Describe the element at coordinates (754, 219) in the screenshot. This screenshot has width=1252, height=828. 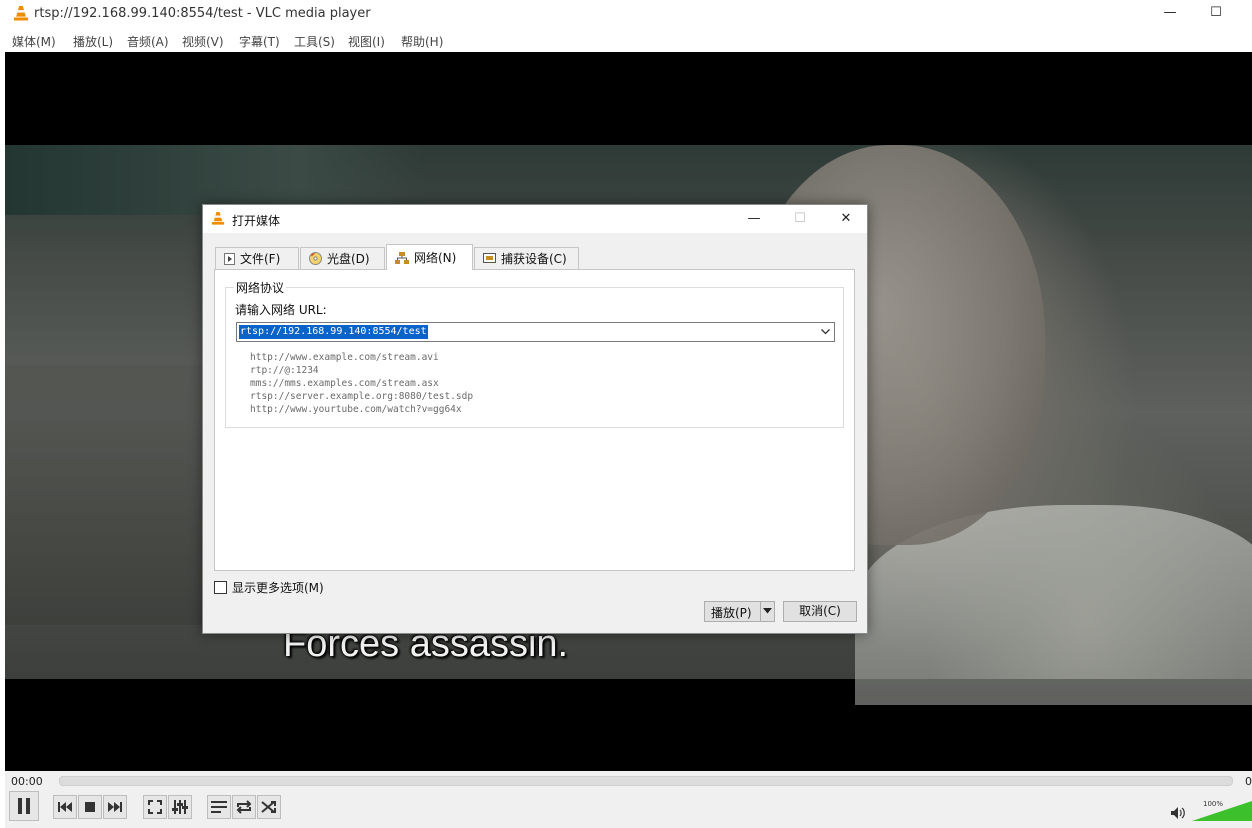
I see `dialog-minimize-button: —` at that location.